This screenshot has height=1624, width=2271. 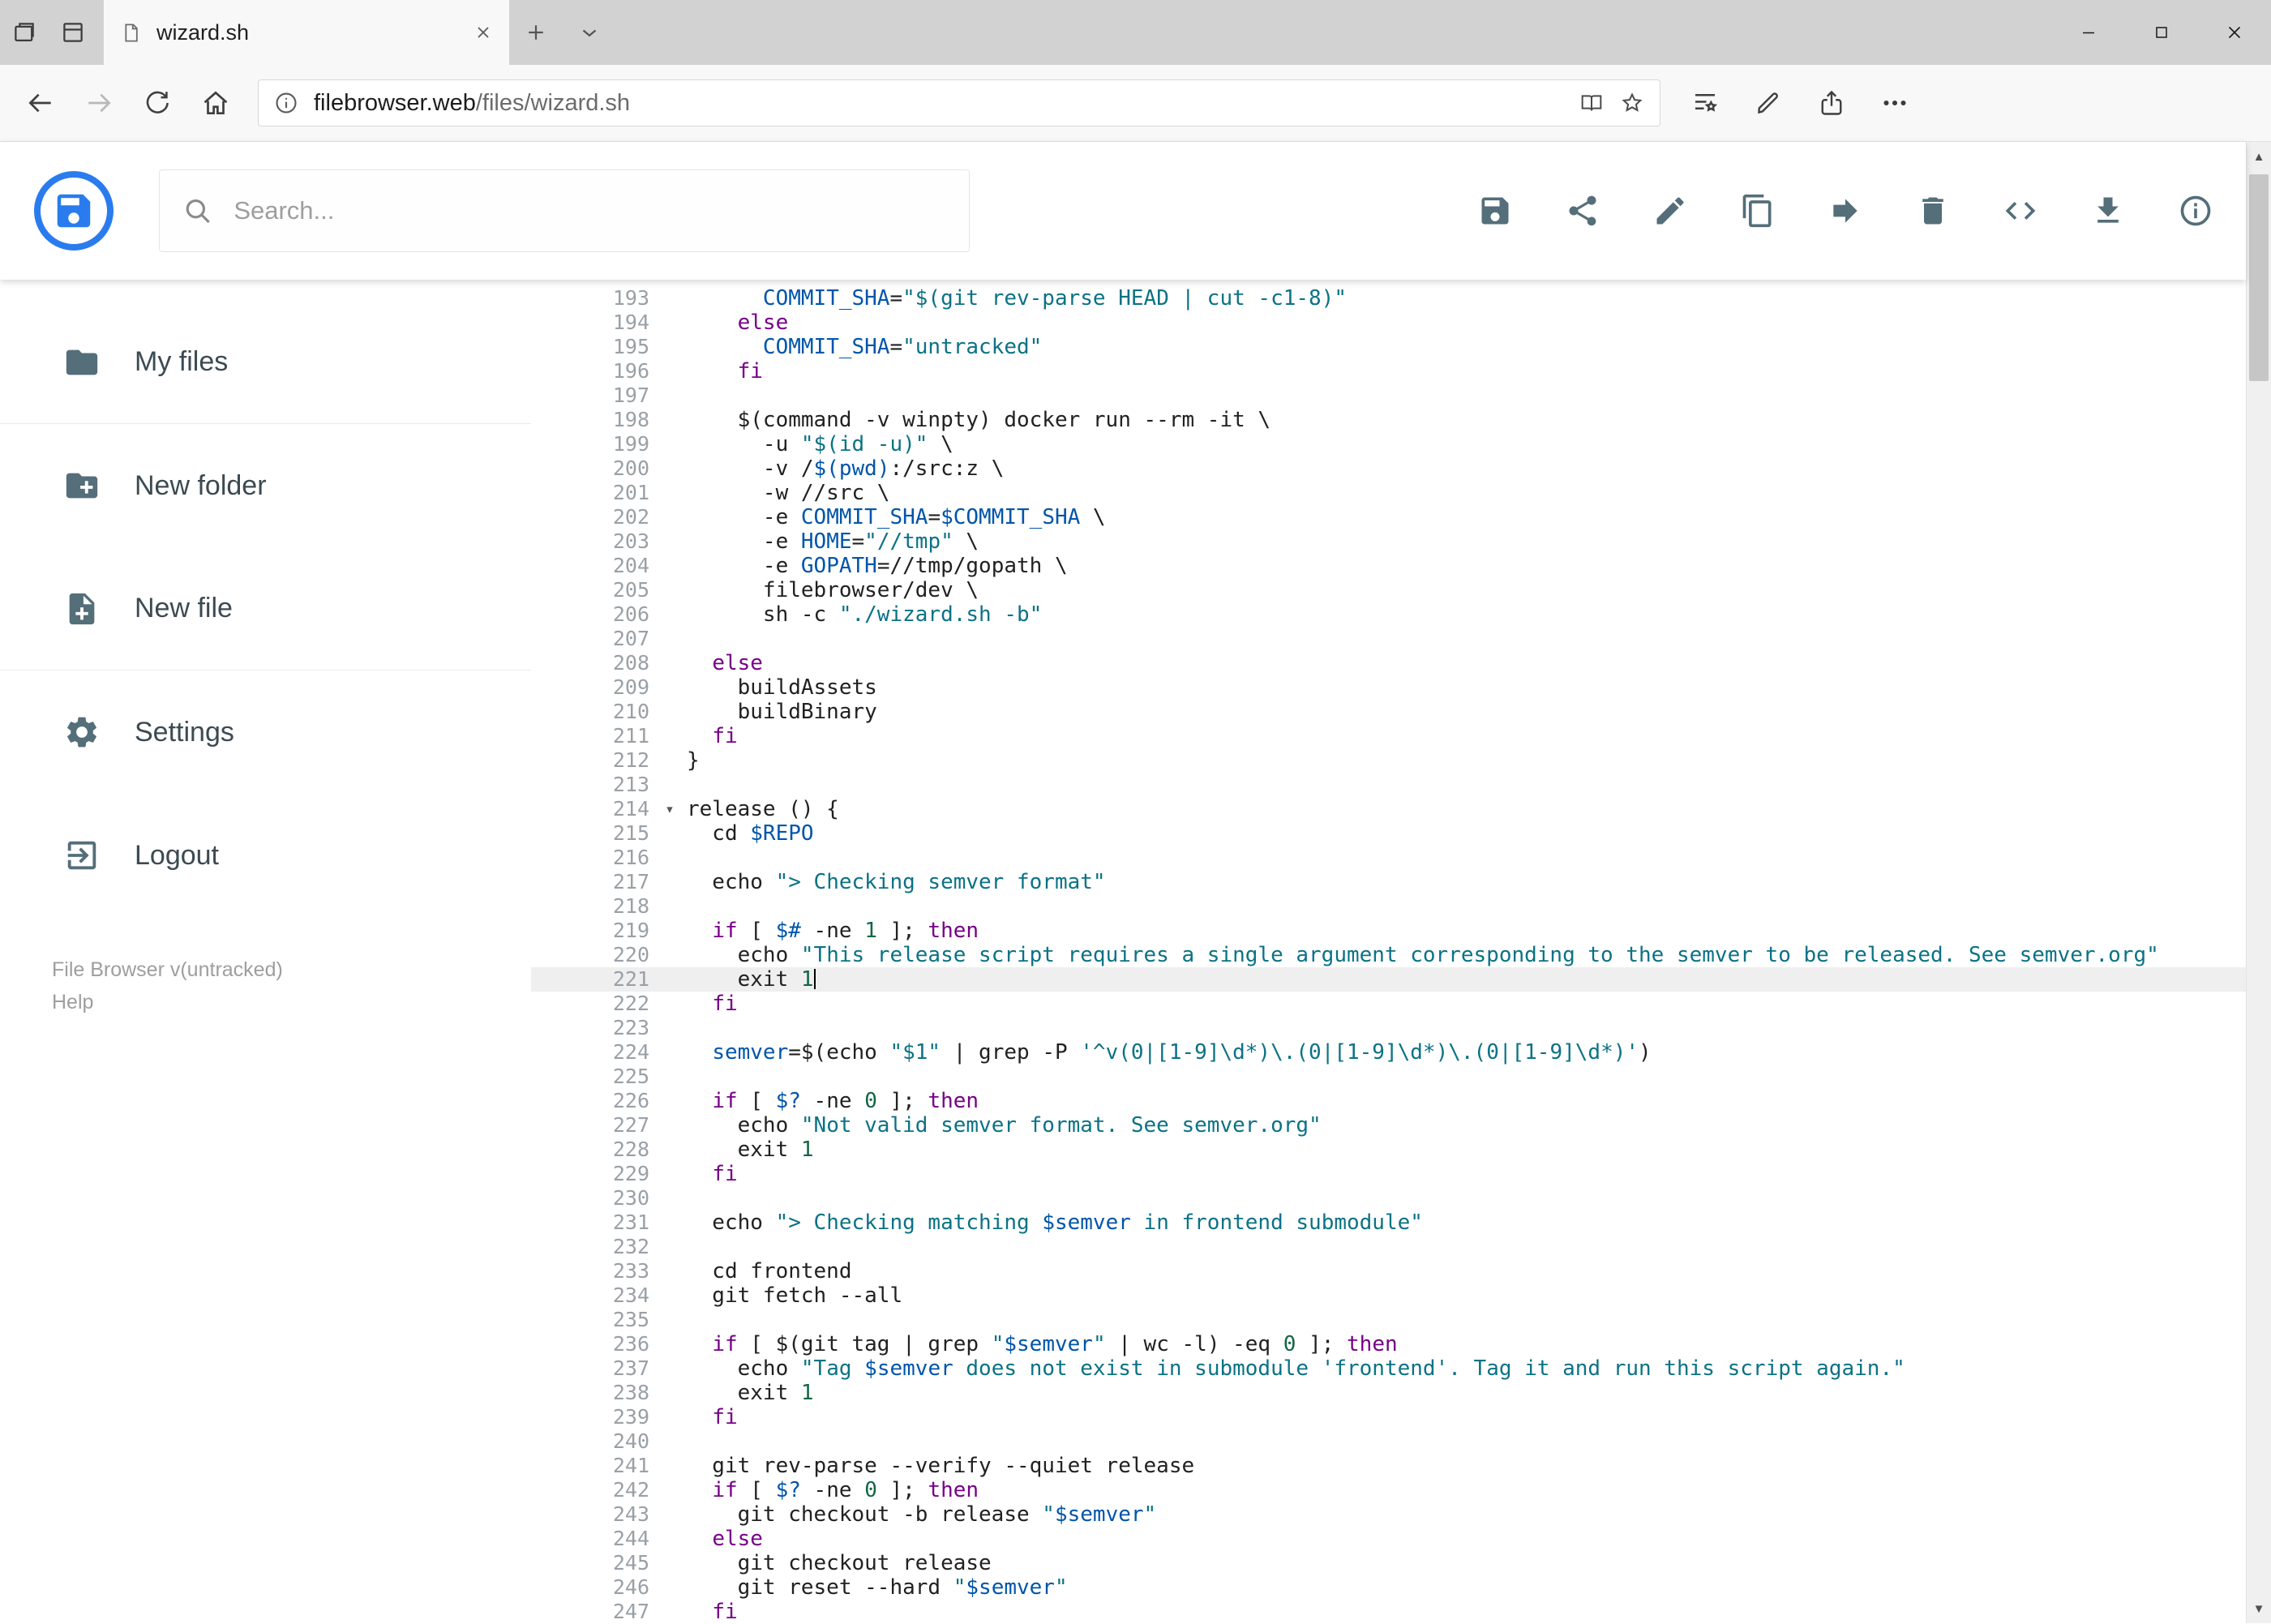 I want to click on search-box, so click(x=564, y=211).